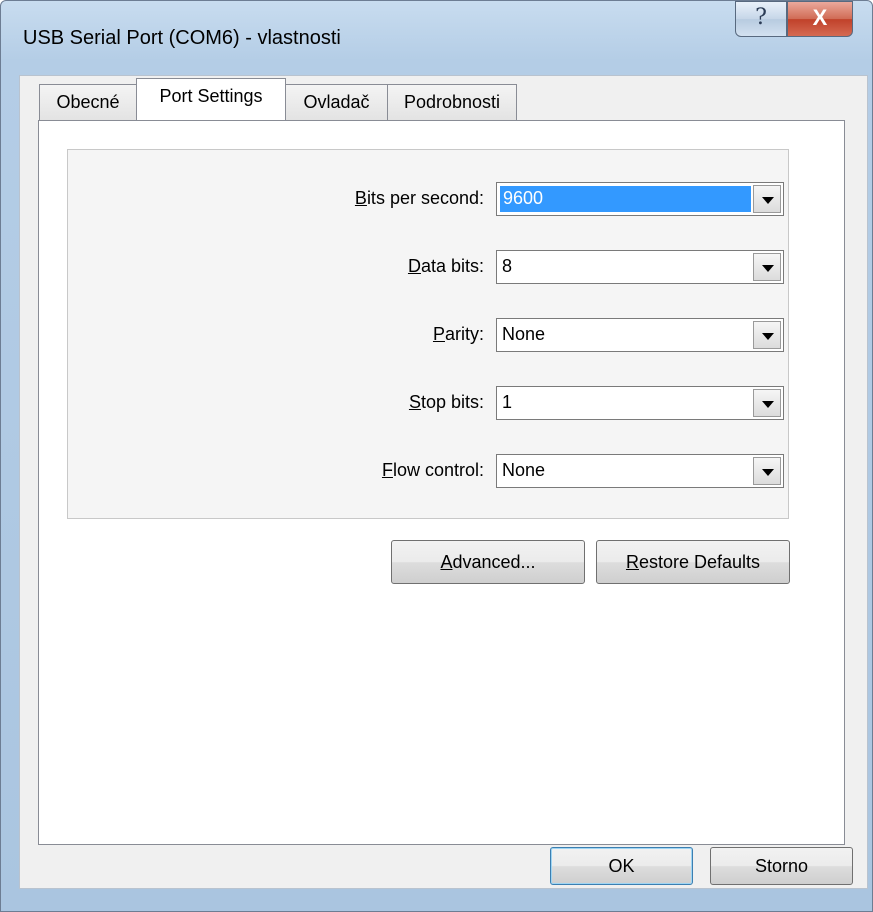  What do you see at coordinates (640, 335) in the screenshot?
I see `parity-select: None` at bounding box center [640, 335].